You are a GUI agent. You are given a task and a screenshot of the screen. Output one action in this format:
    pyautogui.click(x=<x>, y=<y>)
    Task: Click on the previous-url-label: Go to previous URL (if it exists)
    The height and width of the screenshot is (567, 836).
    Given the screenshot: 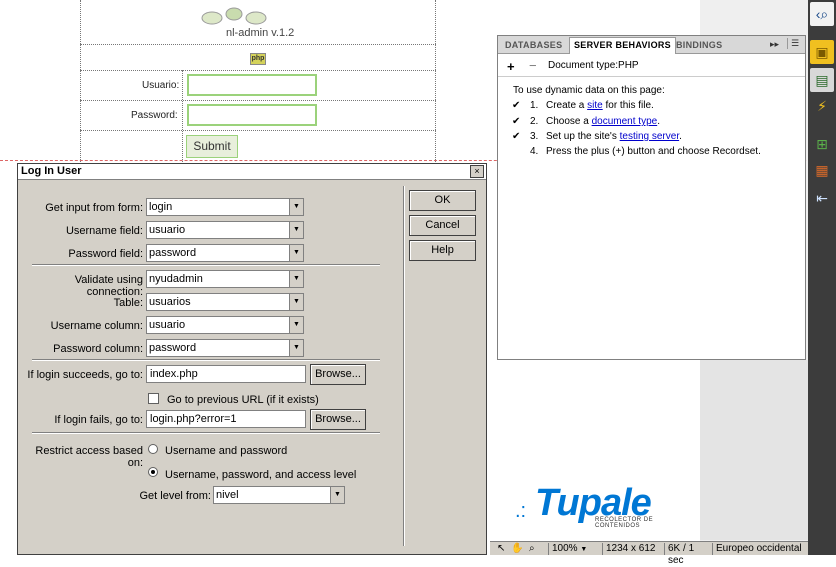 What is the action you would take?
    pyautogui.click(x=243, y=400)
    